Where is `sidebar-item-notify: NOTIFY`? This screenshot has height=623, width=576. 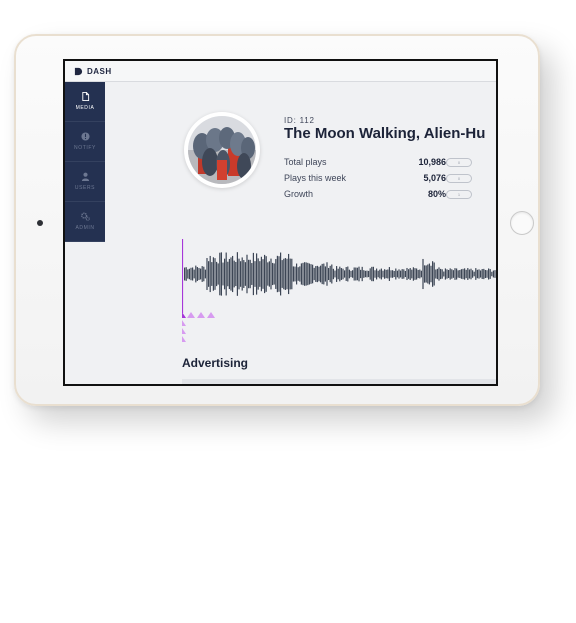 sidebar-item-notify: NOTIFY is located at coordinates (85, 142).